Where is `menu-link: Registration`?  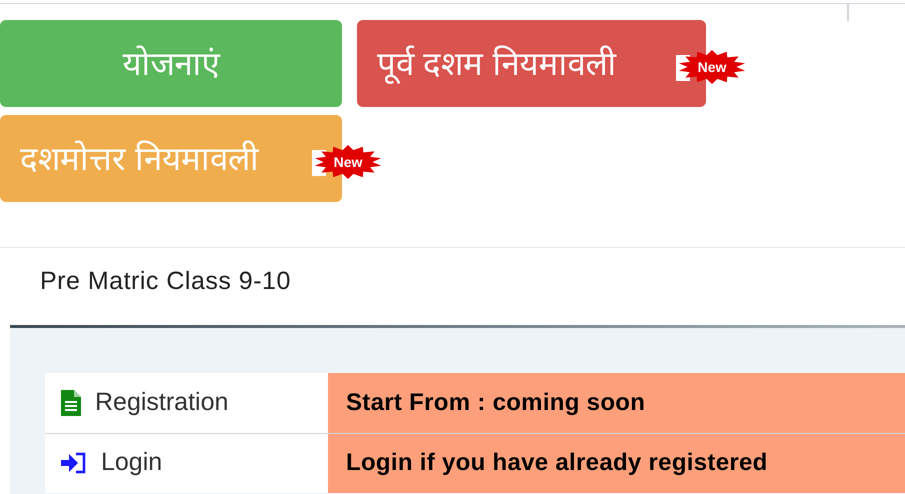
menu-link: Registration is located at coordinates (186, 402).